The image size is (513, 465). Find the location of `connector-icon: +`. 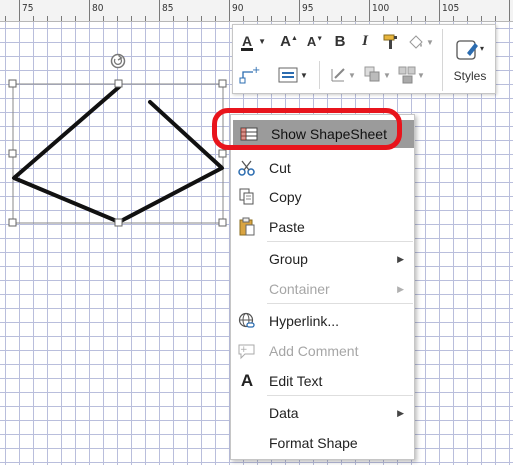

connector-icon: + is located at coordinates (249, 74).